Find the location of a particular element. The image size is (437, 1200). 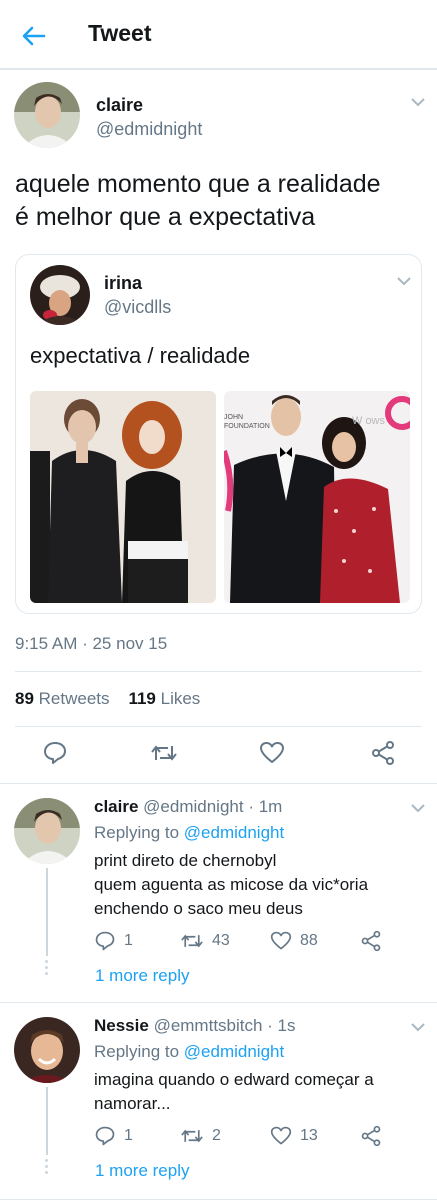

backdrop-text-line: FOUNDATION is located at coordinates (247, 426).